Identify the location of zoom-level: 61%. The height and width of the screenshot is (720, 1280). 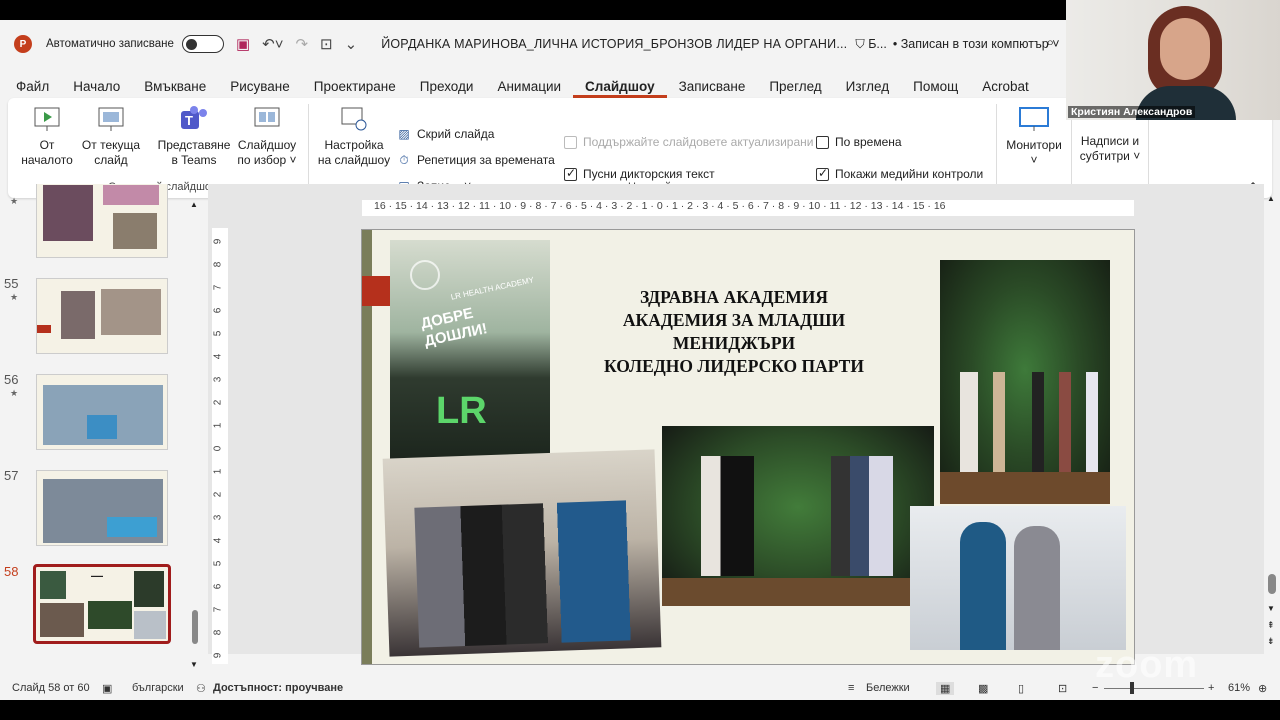
(1239, 688).